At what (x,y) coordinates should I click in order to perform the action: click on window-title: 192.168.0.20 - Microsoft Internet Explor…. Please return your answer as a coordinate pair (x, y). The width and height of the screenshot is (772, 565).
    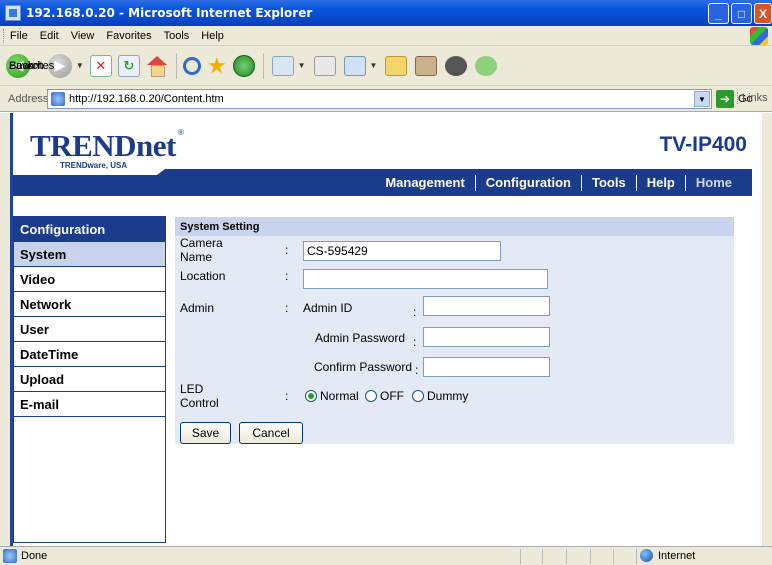
    Looking at the image, I should click on (169, 13).